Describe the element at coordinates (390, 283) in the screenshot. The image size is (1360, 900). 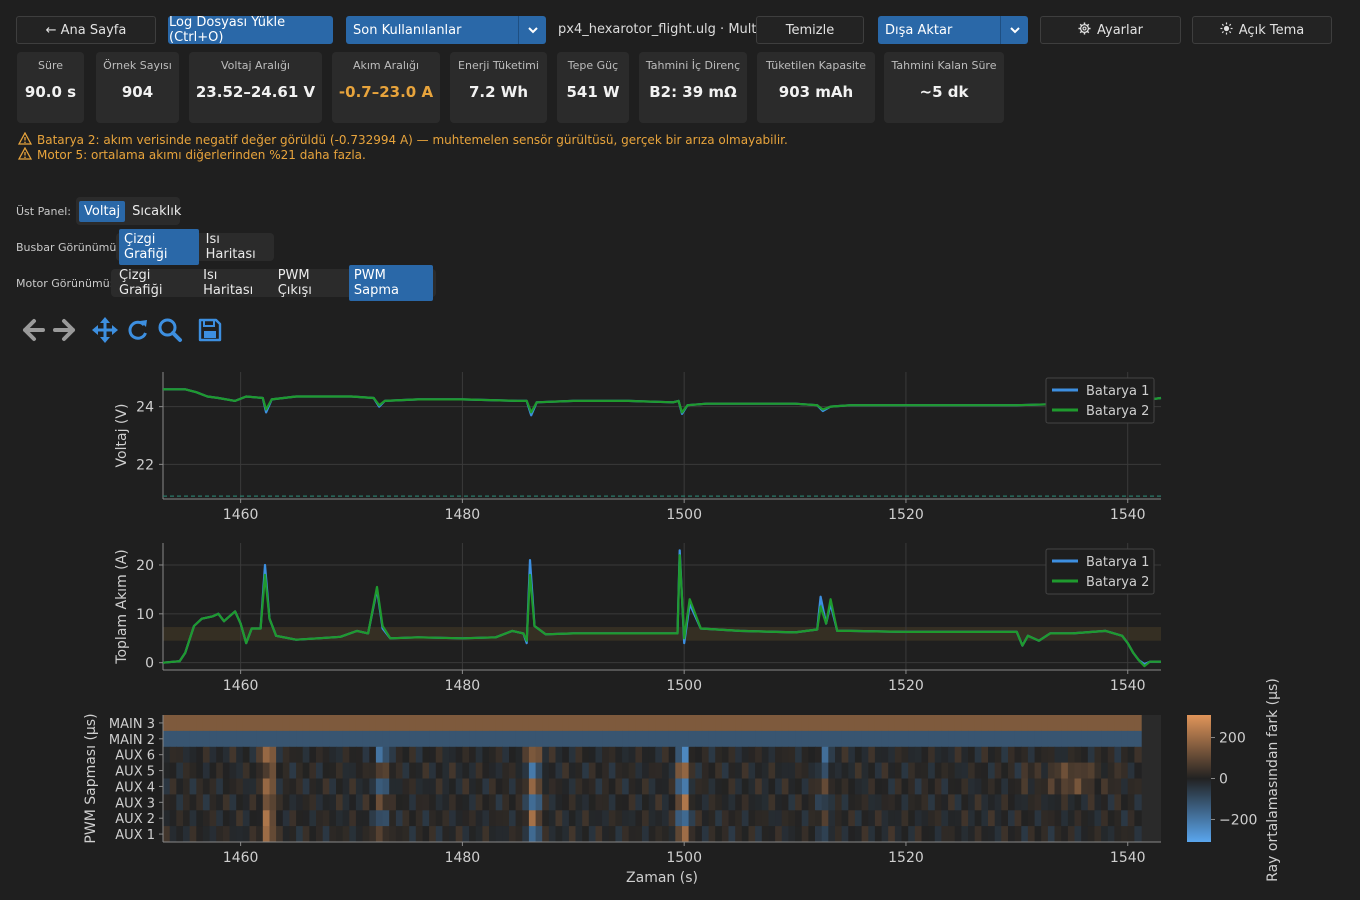
I see `motor-option-pwm-deviation: PWM Sapma` at that location.